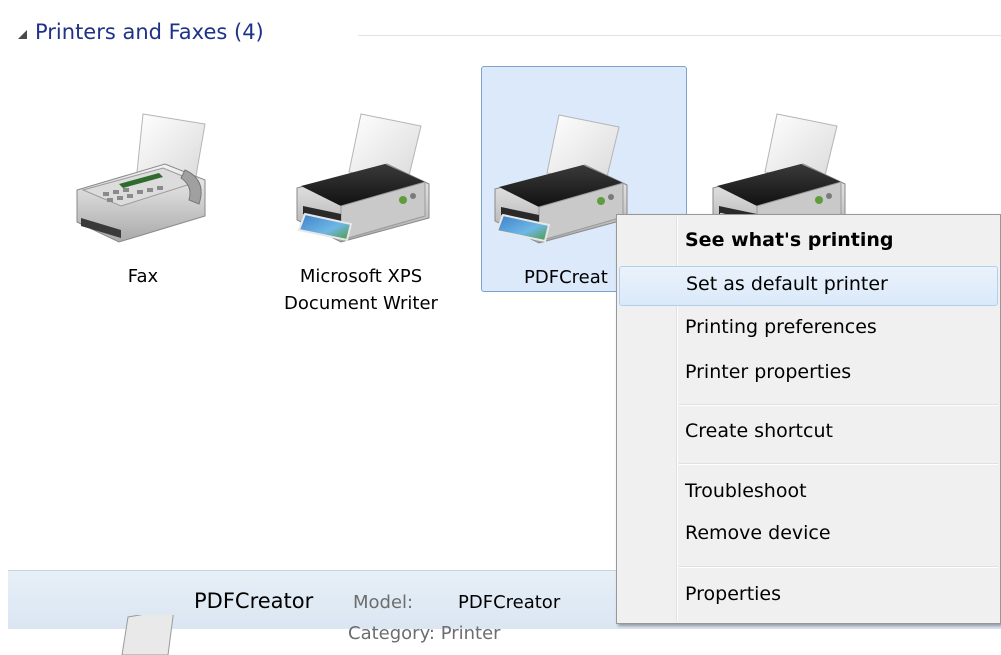  What do you see at coordinates (143, 276) in the screenshot?
I see `device-label: Fax` at bounding box center [143, 276].